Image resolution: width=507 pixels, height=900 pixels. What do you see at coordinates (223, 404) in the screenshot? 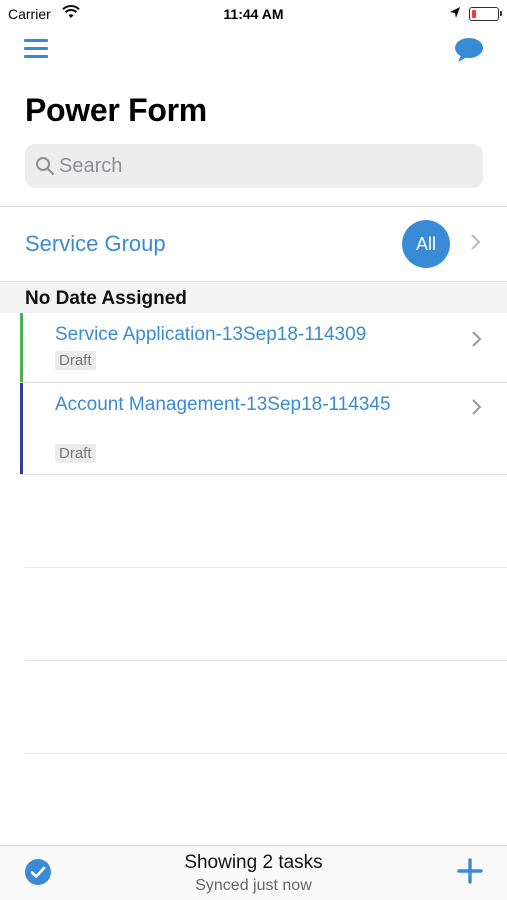
I see `task-title: Account Management-13Sep18-114345` at bounding box center [223, 404].